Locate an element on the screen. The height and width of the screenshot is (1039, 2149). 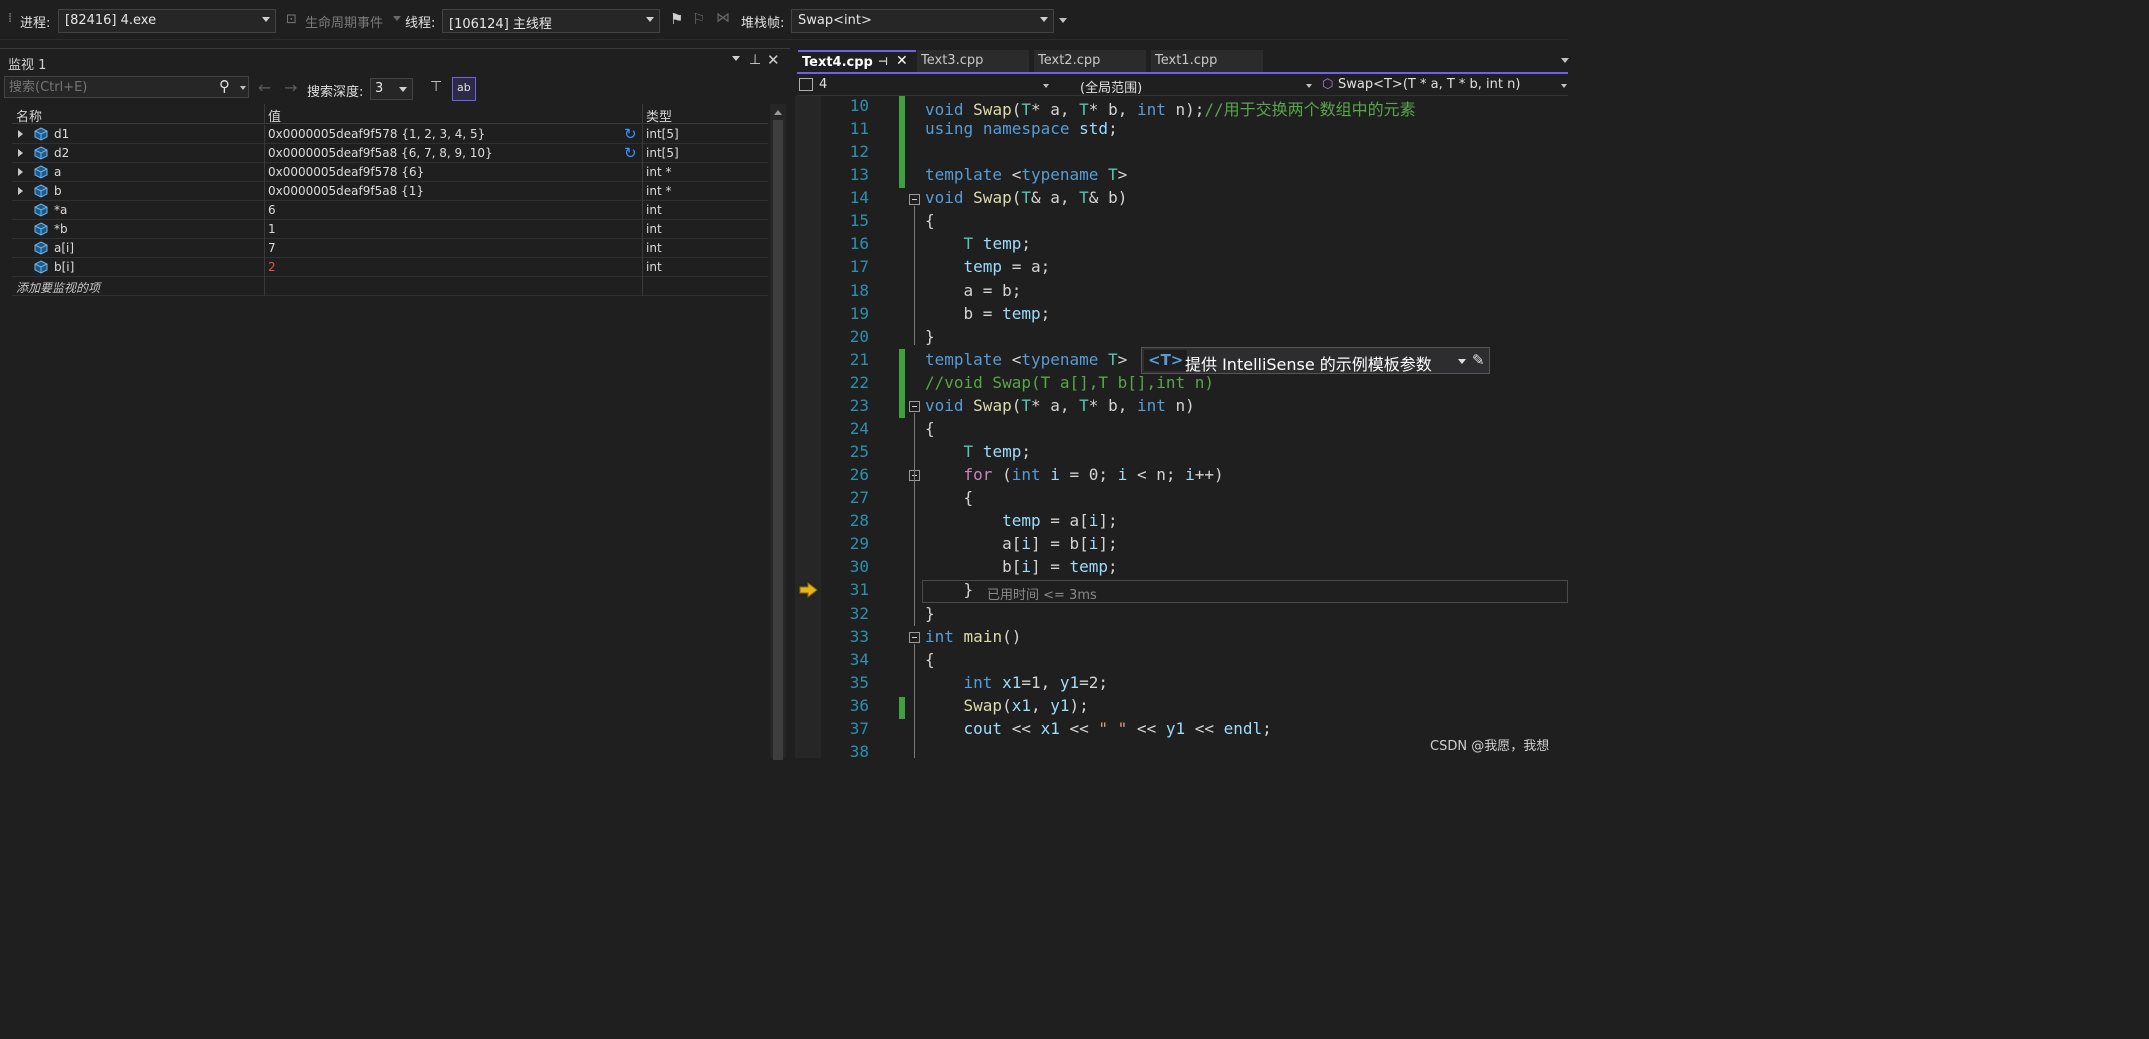
watch-value: 1 is located at coordinates (272, 229).